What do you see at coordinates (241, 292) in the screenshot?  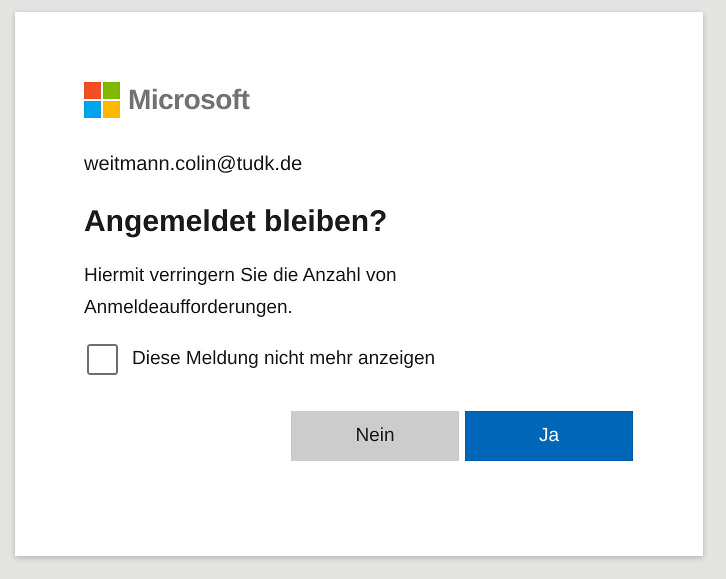 I see `description-text: Hiermit verringern Sie die Anzahl von Anmeldeaufforderungen.` at bounding box center [241, 292].